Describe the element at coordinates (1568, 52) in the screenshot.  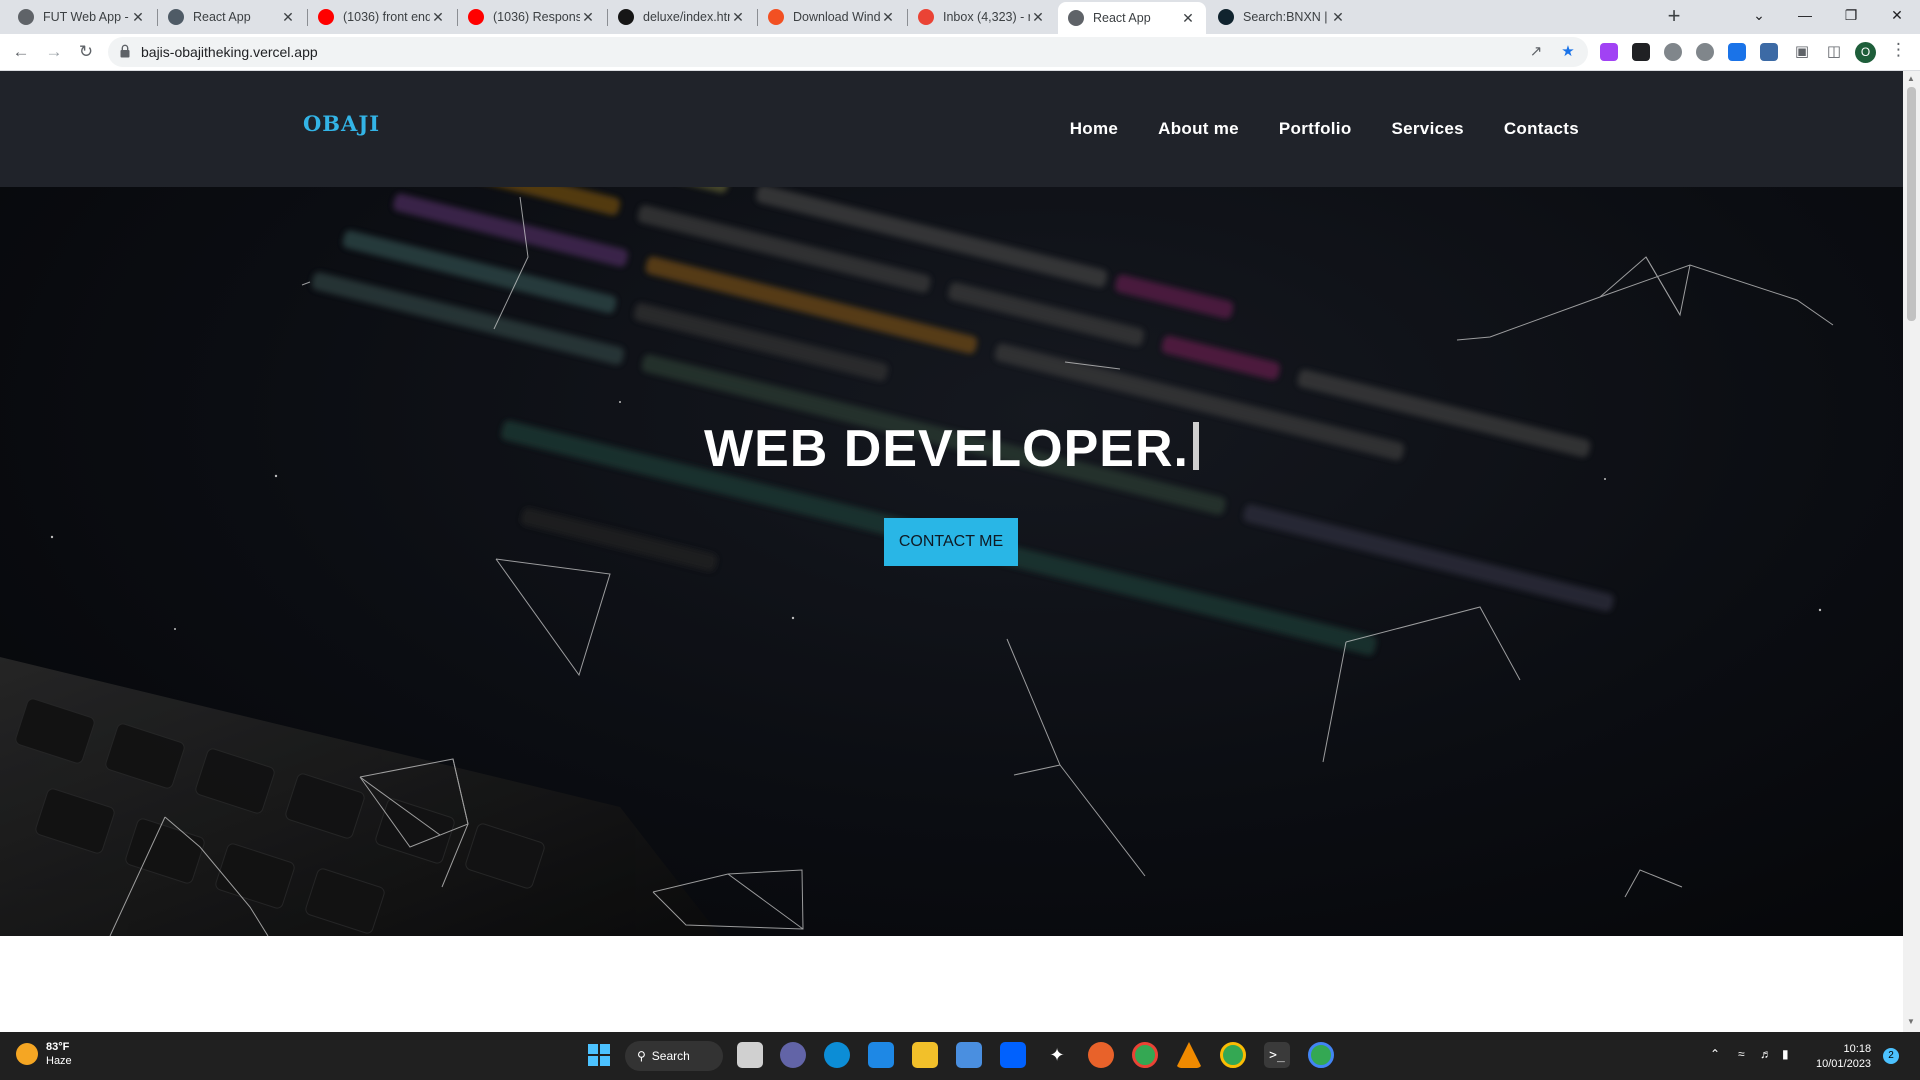
I see `bookmark-star-icon: ★` at that location.